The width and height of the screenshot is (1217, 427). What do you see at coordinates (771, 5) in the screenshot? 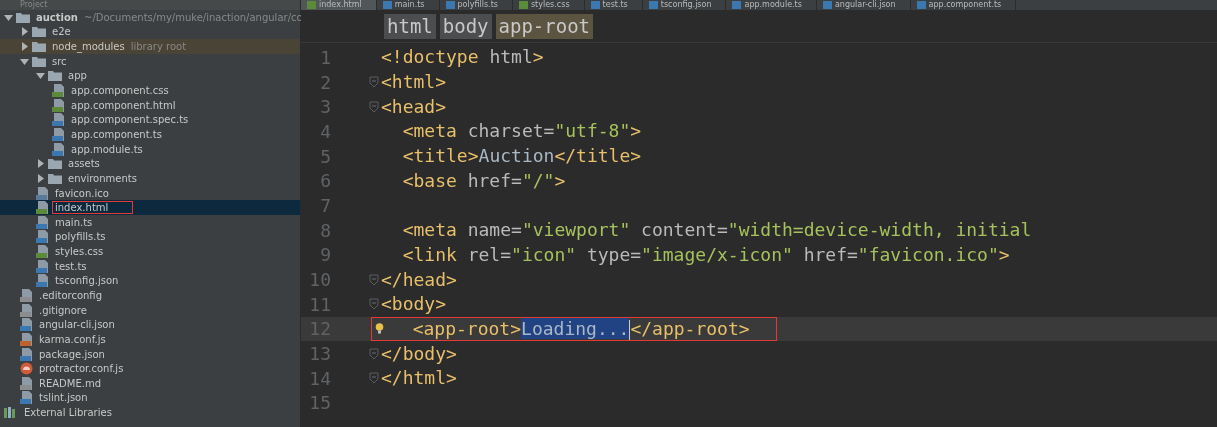
I see `editor-tab: app.module.ts` at bounding box center [771, 5].